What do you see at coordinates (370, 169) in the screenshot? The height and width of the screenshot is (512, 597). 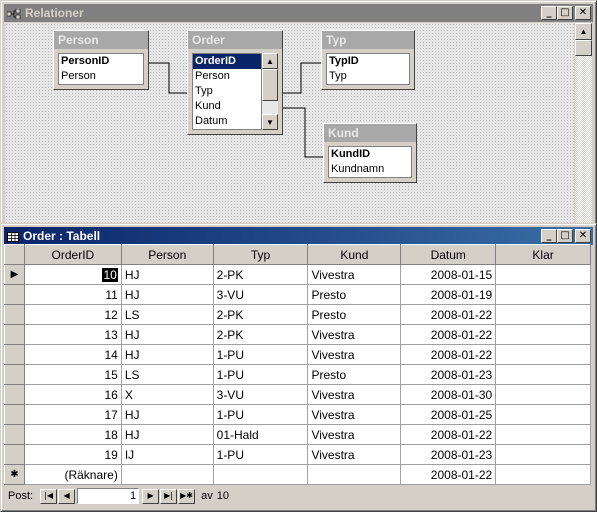 I see `field-kundnamn: Kundnamn` at bounding box center [370, 169].